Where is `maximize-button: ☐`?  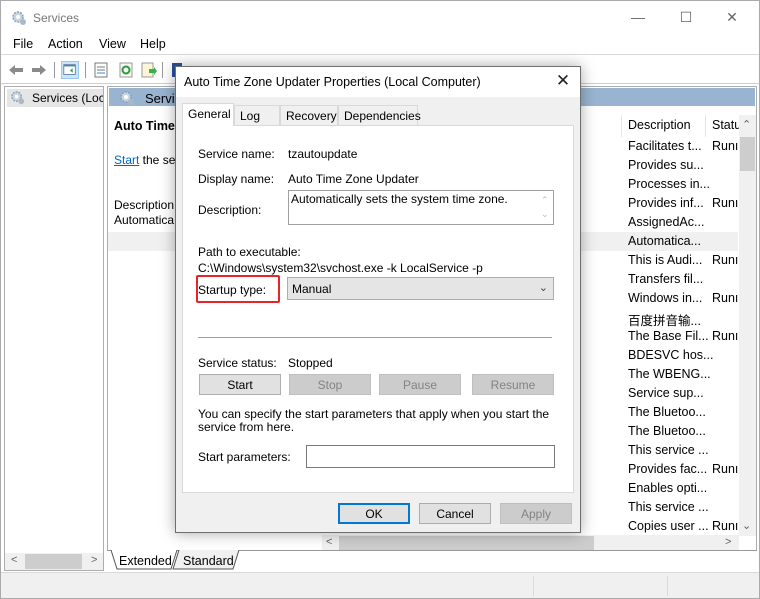
maximize-button: ☐ is located at coordinates (686, 17).